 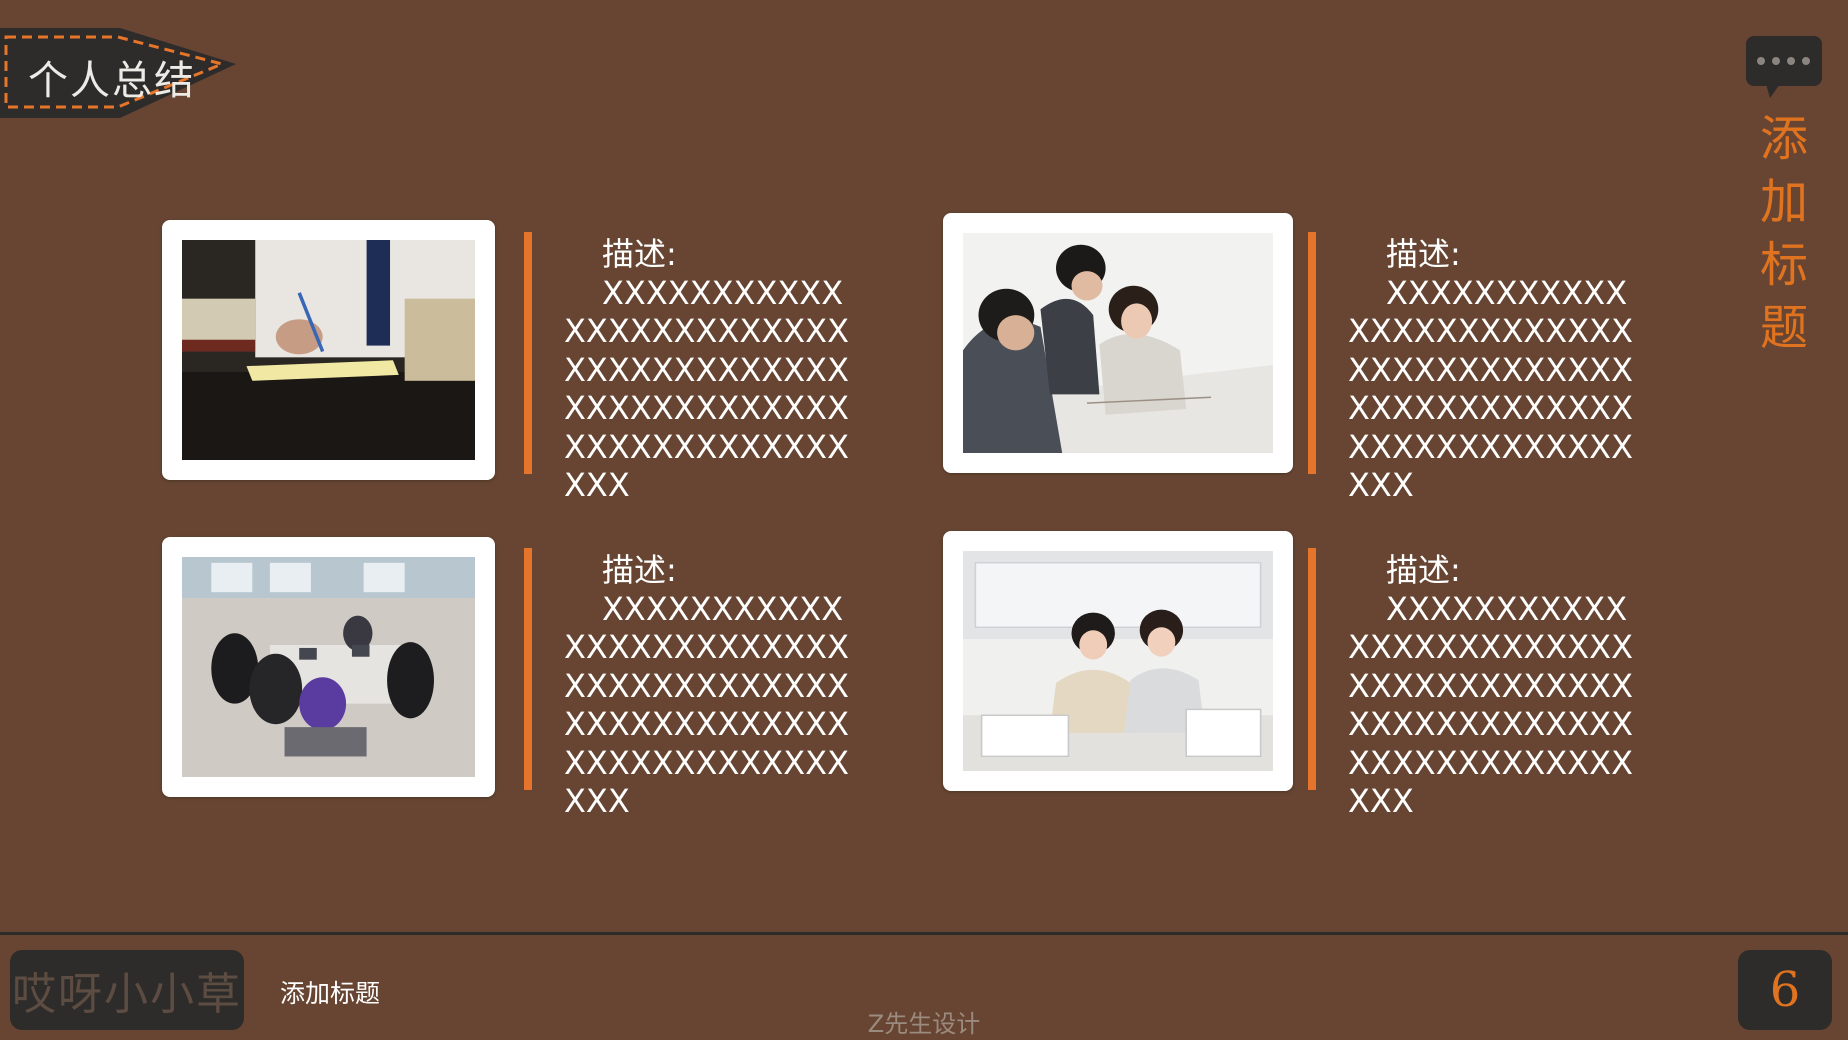 I want to click on group-study-photo, so click(x=328, y=667).